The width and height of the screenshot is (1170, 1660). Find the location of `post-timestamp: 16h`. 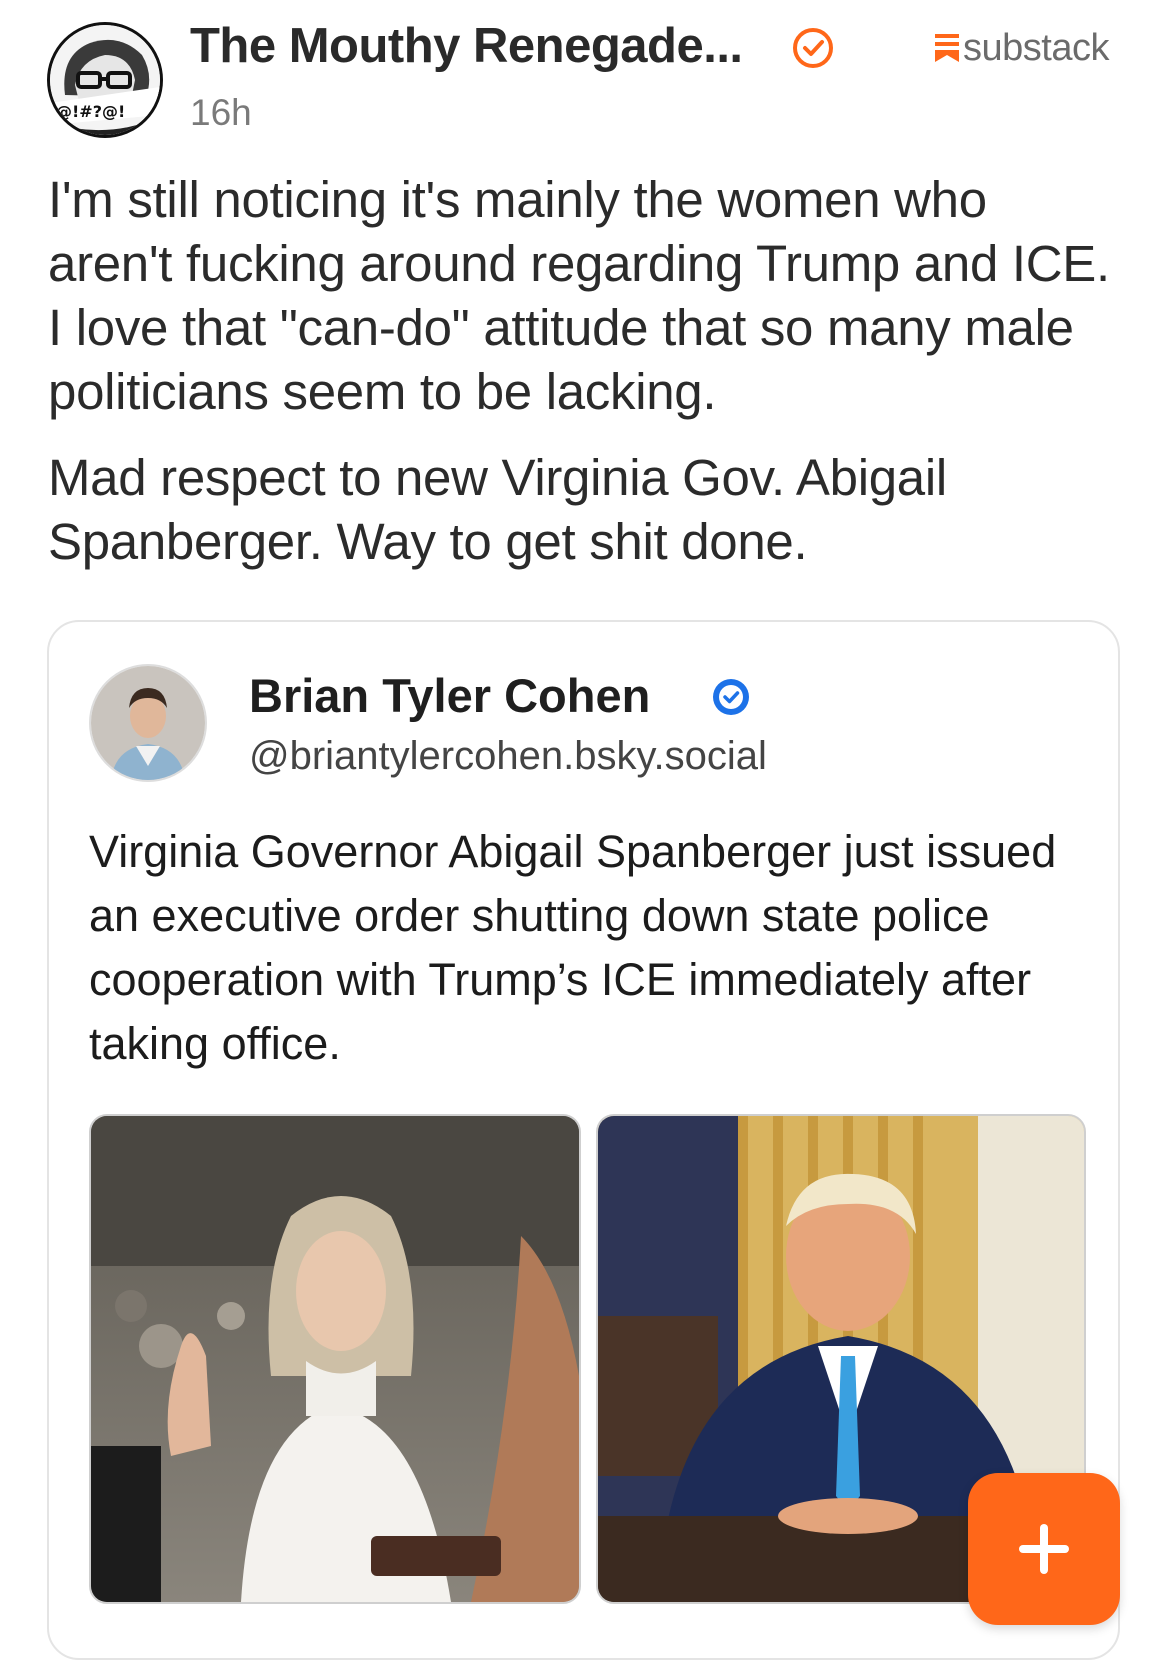

post-timestamp: 16h is located at coordinates (221, 112).